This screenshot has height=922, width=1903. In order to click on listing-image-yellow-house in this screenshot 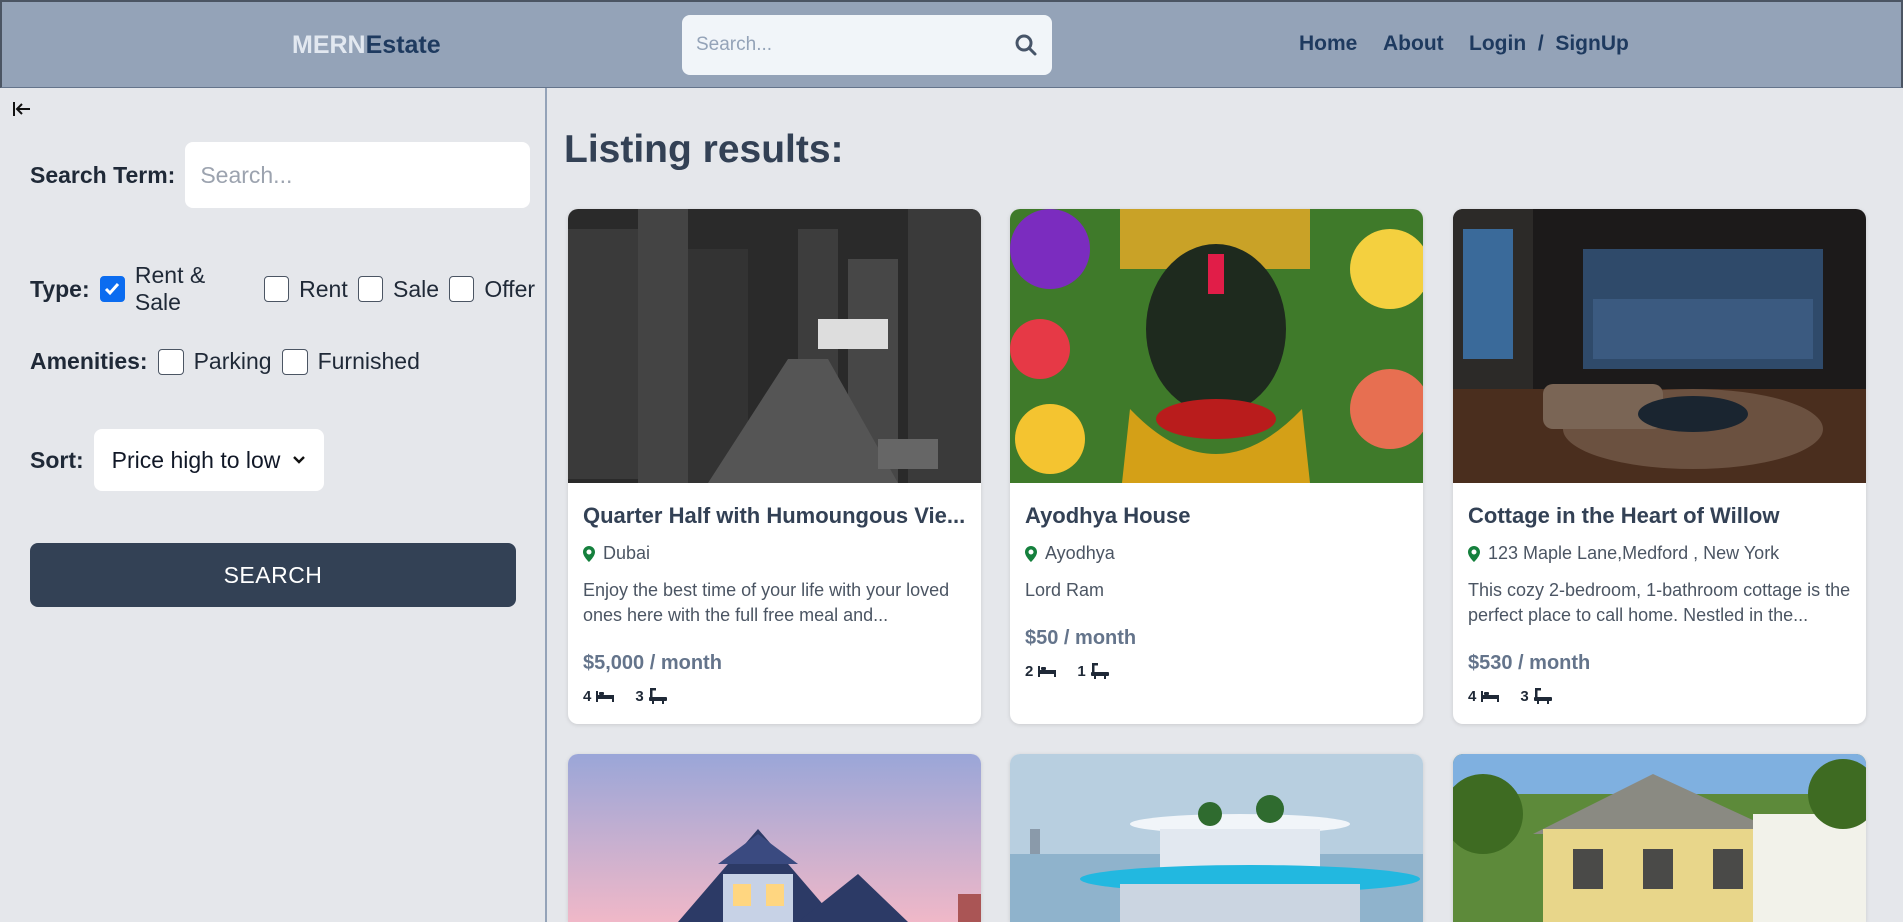, I will do `click(1659, 838)`.